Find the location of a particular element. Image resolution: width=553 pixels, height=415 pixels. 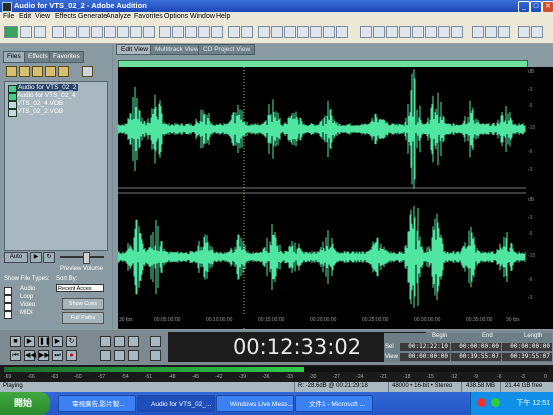

view-end-field: 00:39:55:07 is located at coordinates (476, 357).